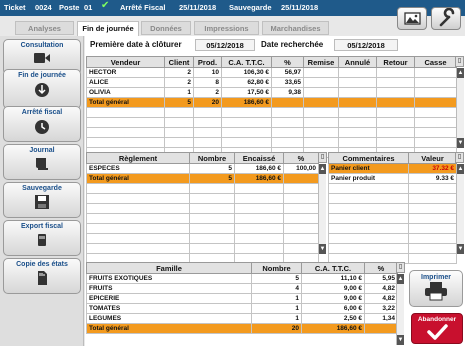  Describe the element at coordinates (381, 288) in the screenshot. I see `percent-cell: 4,82` at that location.